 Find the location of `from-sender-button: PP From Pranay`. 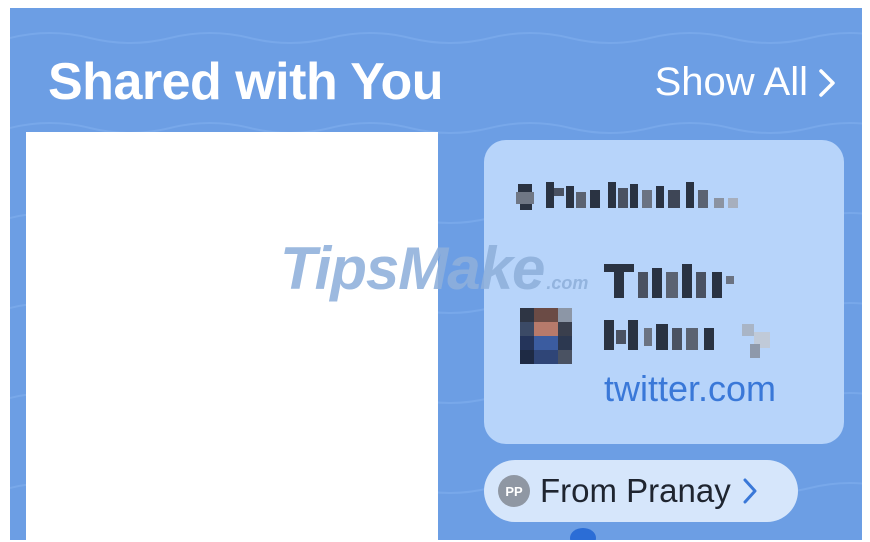

from-sender-button: PP From Pranay is located at coordinates (641, 491).